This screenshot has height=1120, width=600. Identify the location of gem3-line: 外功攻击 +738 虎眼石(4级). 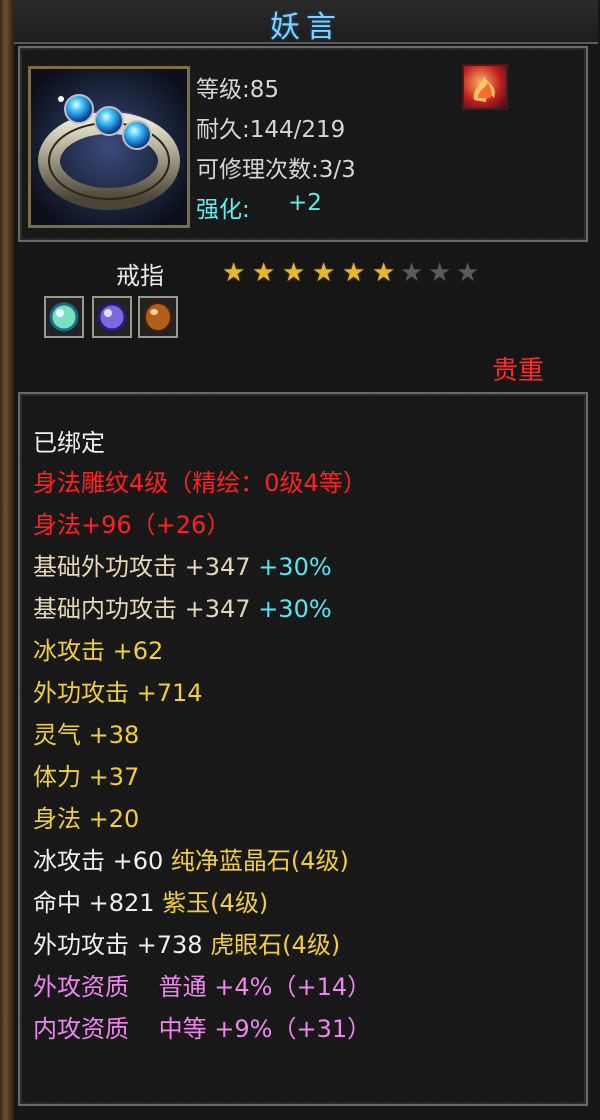
(186, 942).